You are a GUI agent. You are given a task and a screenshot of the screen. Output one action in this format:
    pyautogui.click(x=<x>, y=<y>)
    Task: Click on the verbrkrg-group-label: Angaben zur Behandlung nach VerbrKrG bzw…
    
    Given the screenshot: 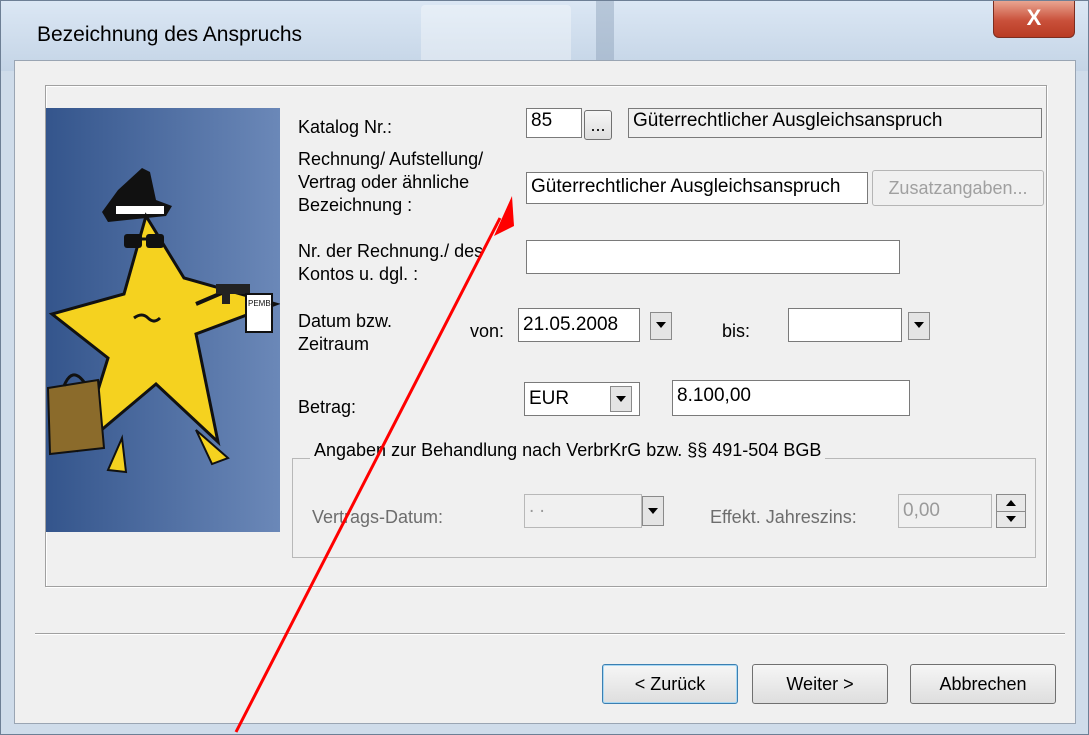 What is the action you would take?
    pyautogui.click(x=568, y=450)
    